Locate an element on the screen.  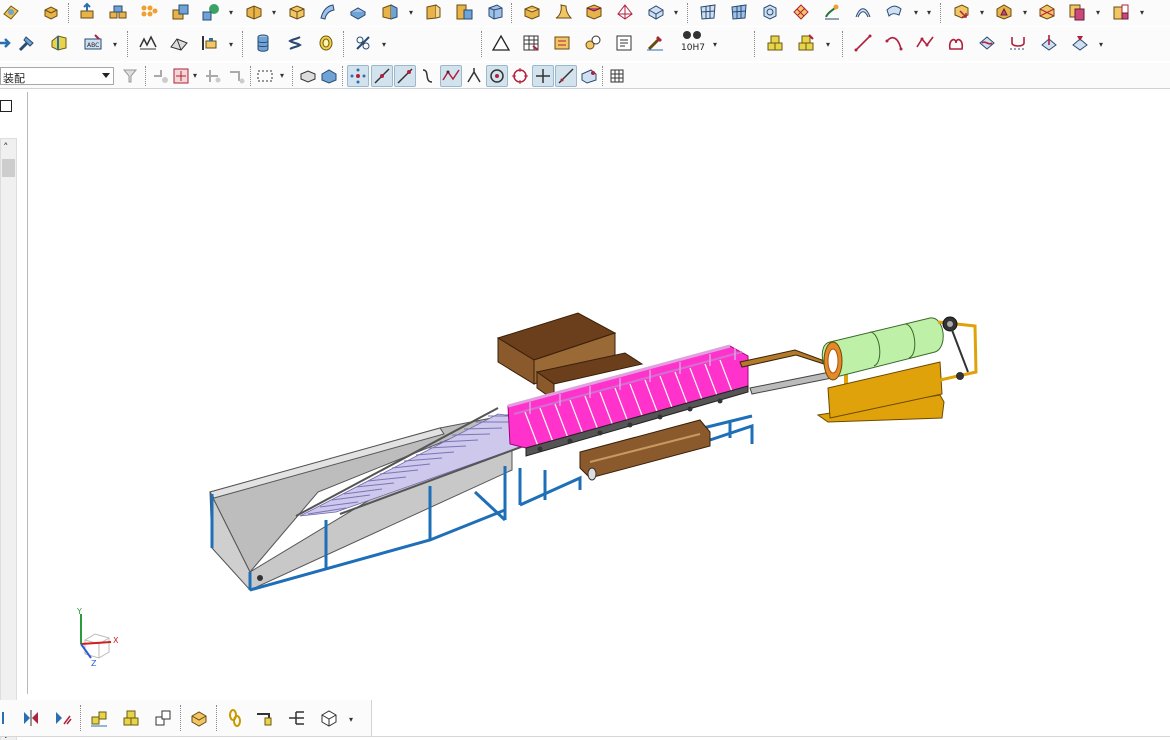
filter-icon is located at coordinates (130, 76).